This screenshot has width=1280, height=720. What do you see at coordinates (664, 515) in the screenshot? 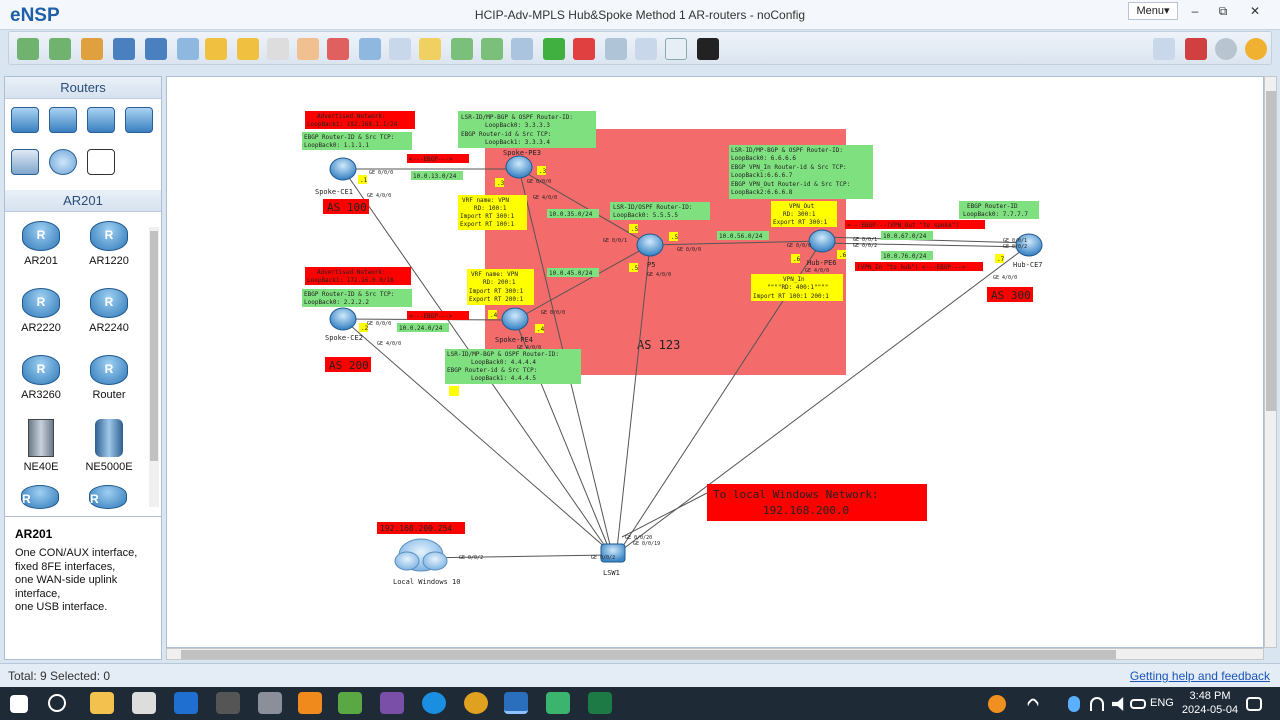
I see `link-lsw-windows` at bounding box center [664, 515].